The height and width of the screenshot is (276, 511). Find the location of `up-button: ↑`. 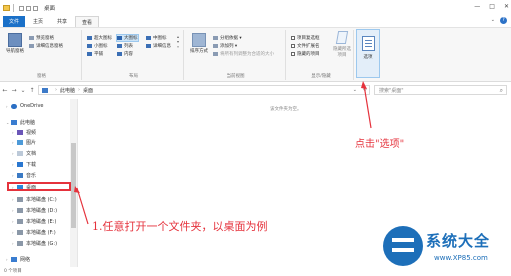

up-button: ↑ is located at coordinates (32, 90).